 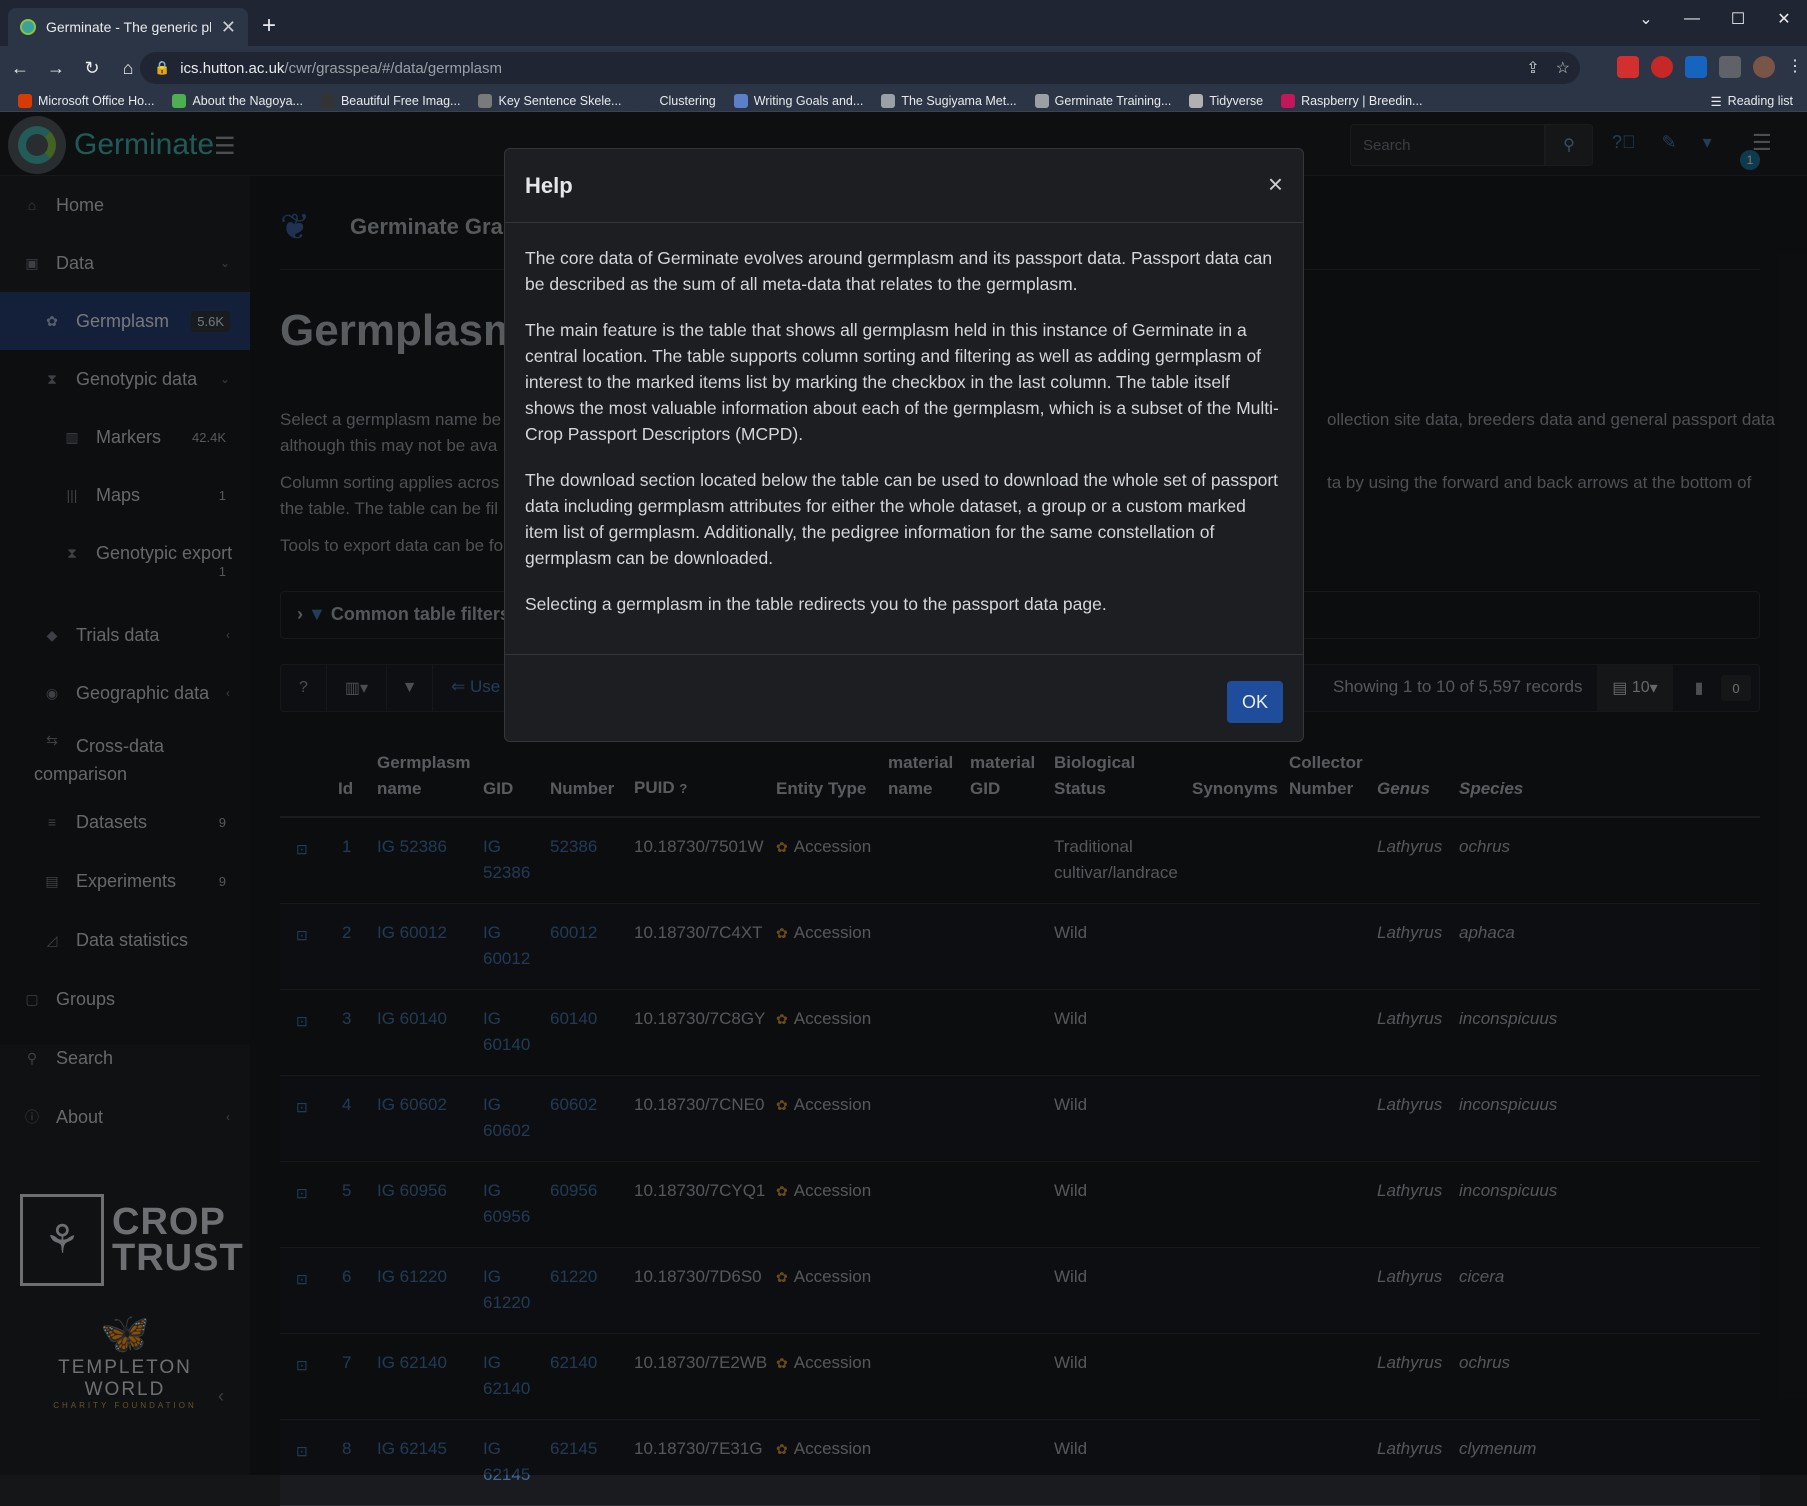 What do you see at coordinates (1764, 67) in the screenshot?
I see `profile-avatar` at bounding box center [1764, 67].